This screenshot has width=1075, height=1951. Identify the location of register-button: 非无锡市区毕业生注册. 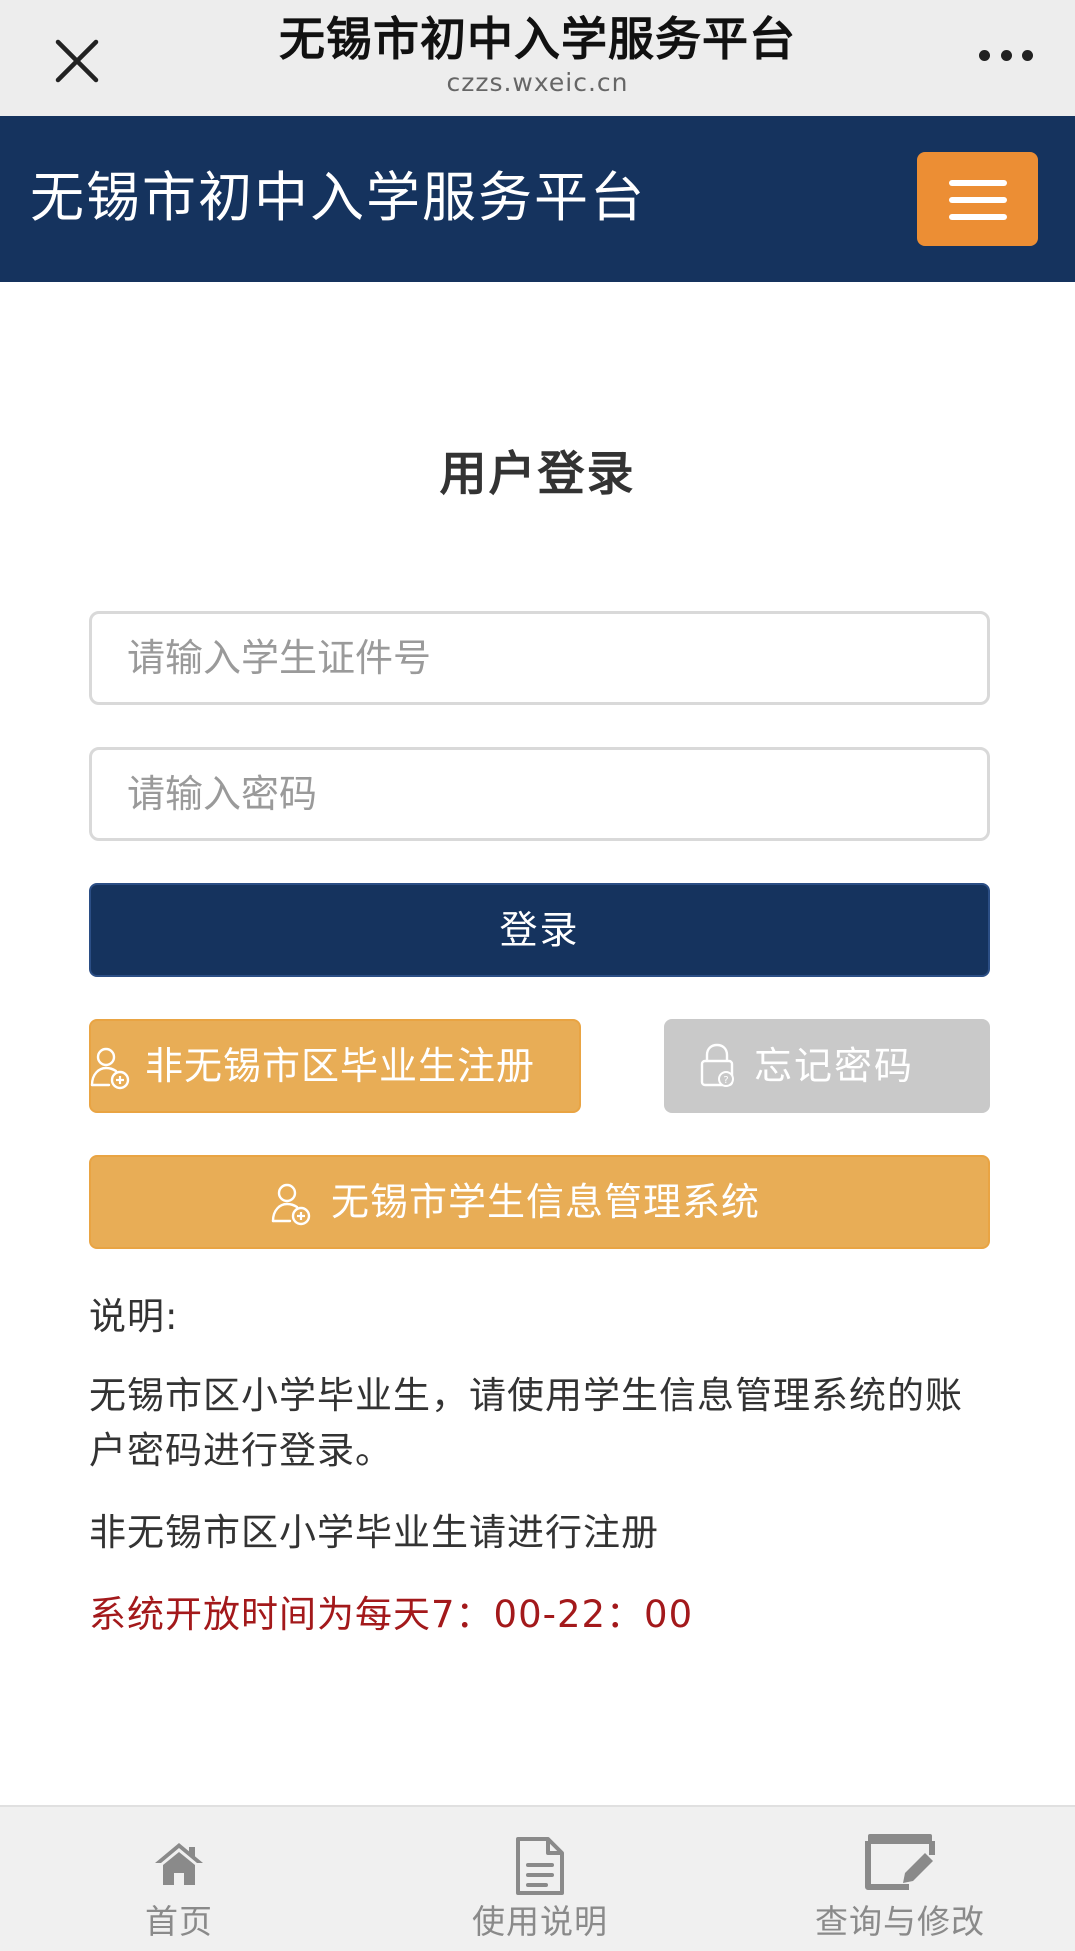
(335, 1066).